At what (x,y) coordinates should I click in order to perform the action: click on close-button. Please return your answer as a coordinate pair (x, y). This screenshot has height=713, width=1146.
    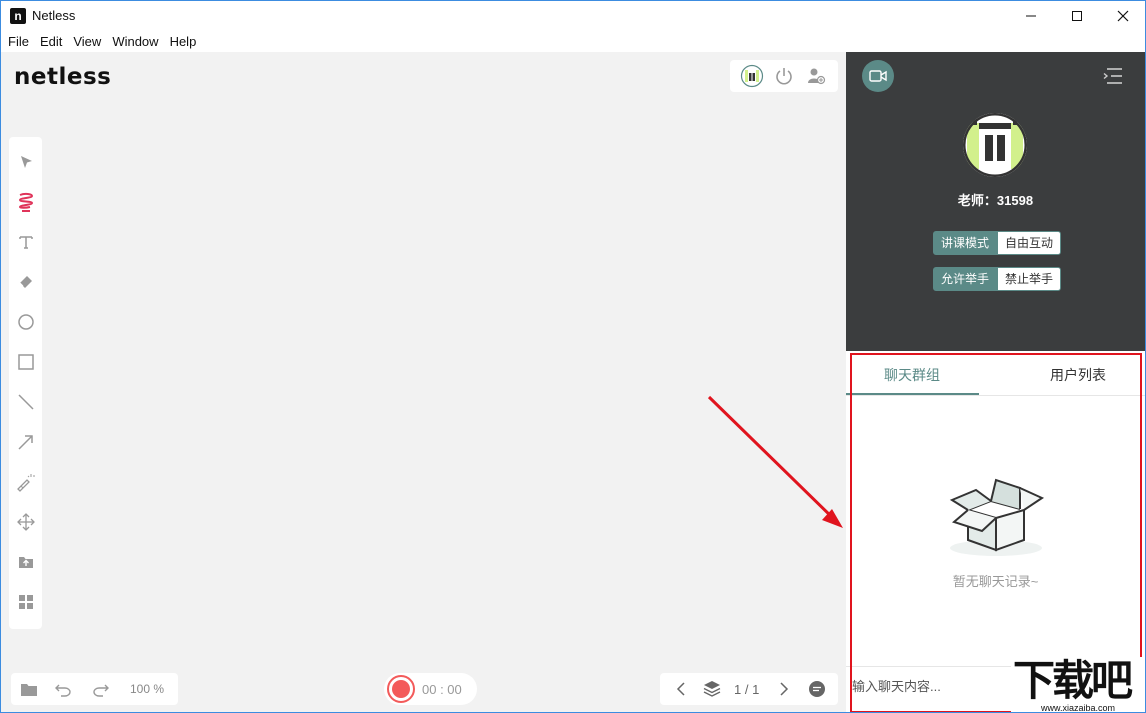
    Looking at the image, I should click on (1122, 16).